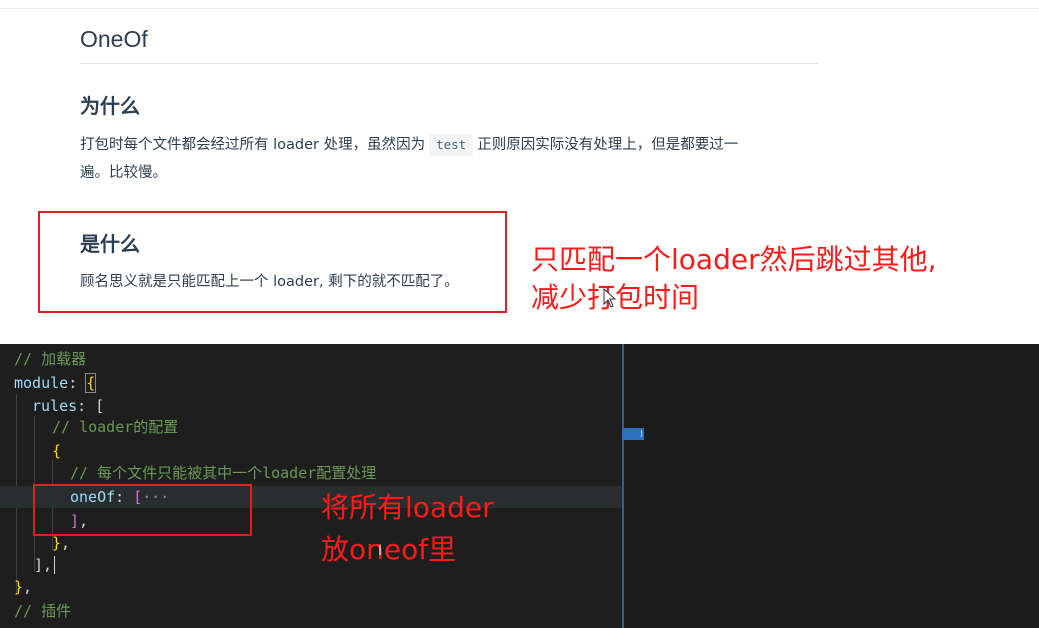 This screenshot has width=1039, height=628. Describe the element at coordinates (380, 551) in the screenshot. I see `text-cursor-icon: I` at that location.